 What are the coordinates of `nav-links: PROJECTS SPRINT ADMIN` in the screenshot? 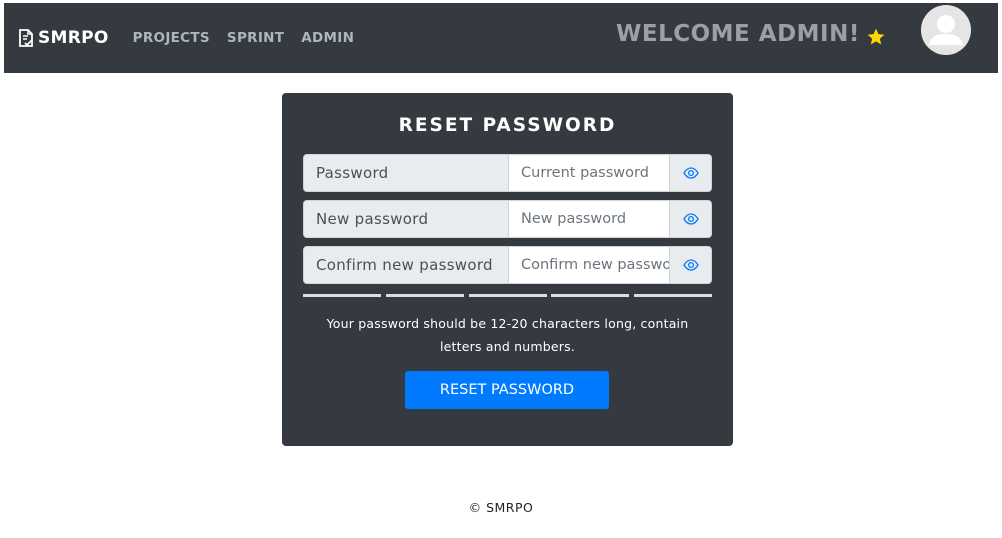 It's located at (252, 38).